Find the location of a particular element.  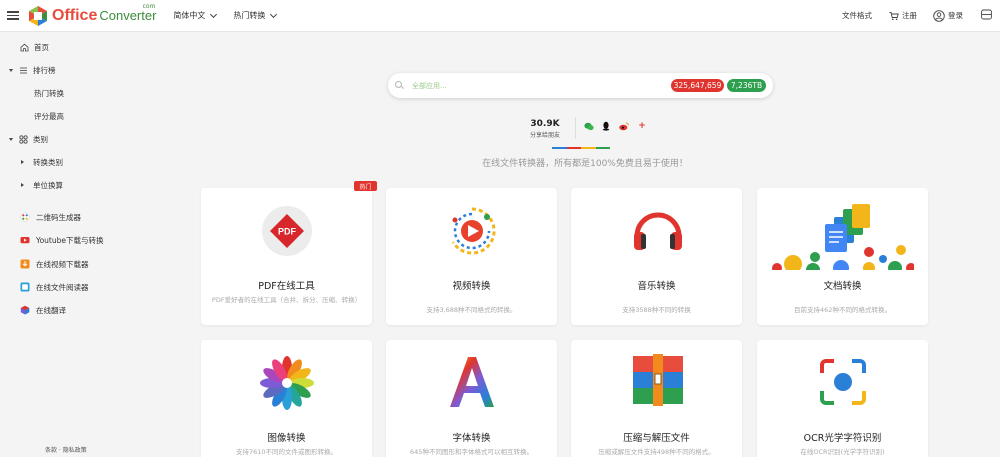

site-logo: Office Converter com is located at coordinates (92, 14).